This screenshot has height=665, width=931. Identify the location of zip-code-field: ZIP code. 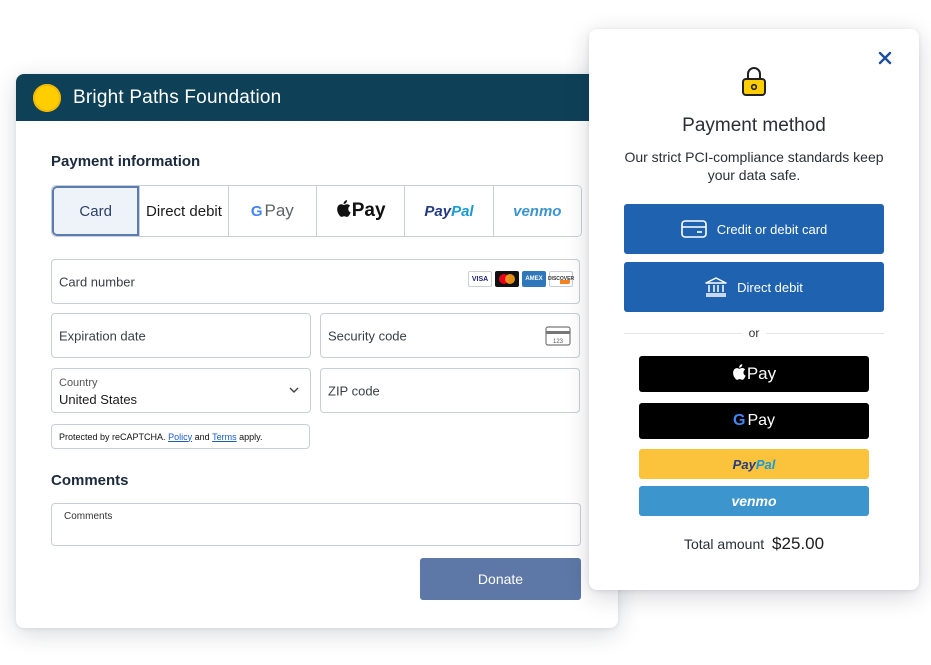
(450, 390).